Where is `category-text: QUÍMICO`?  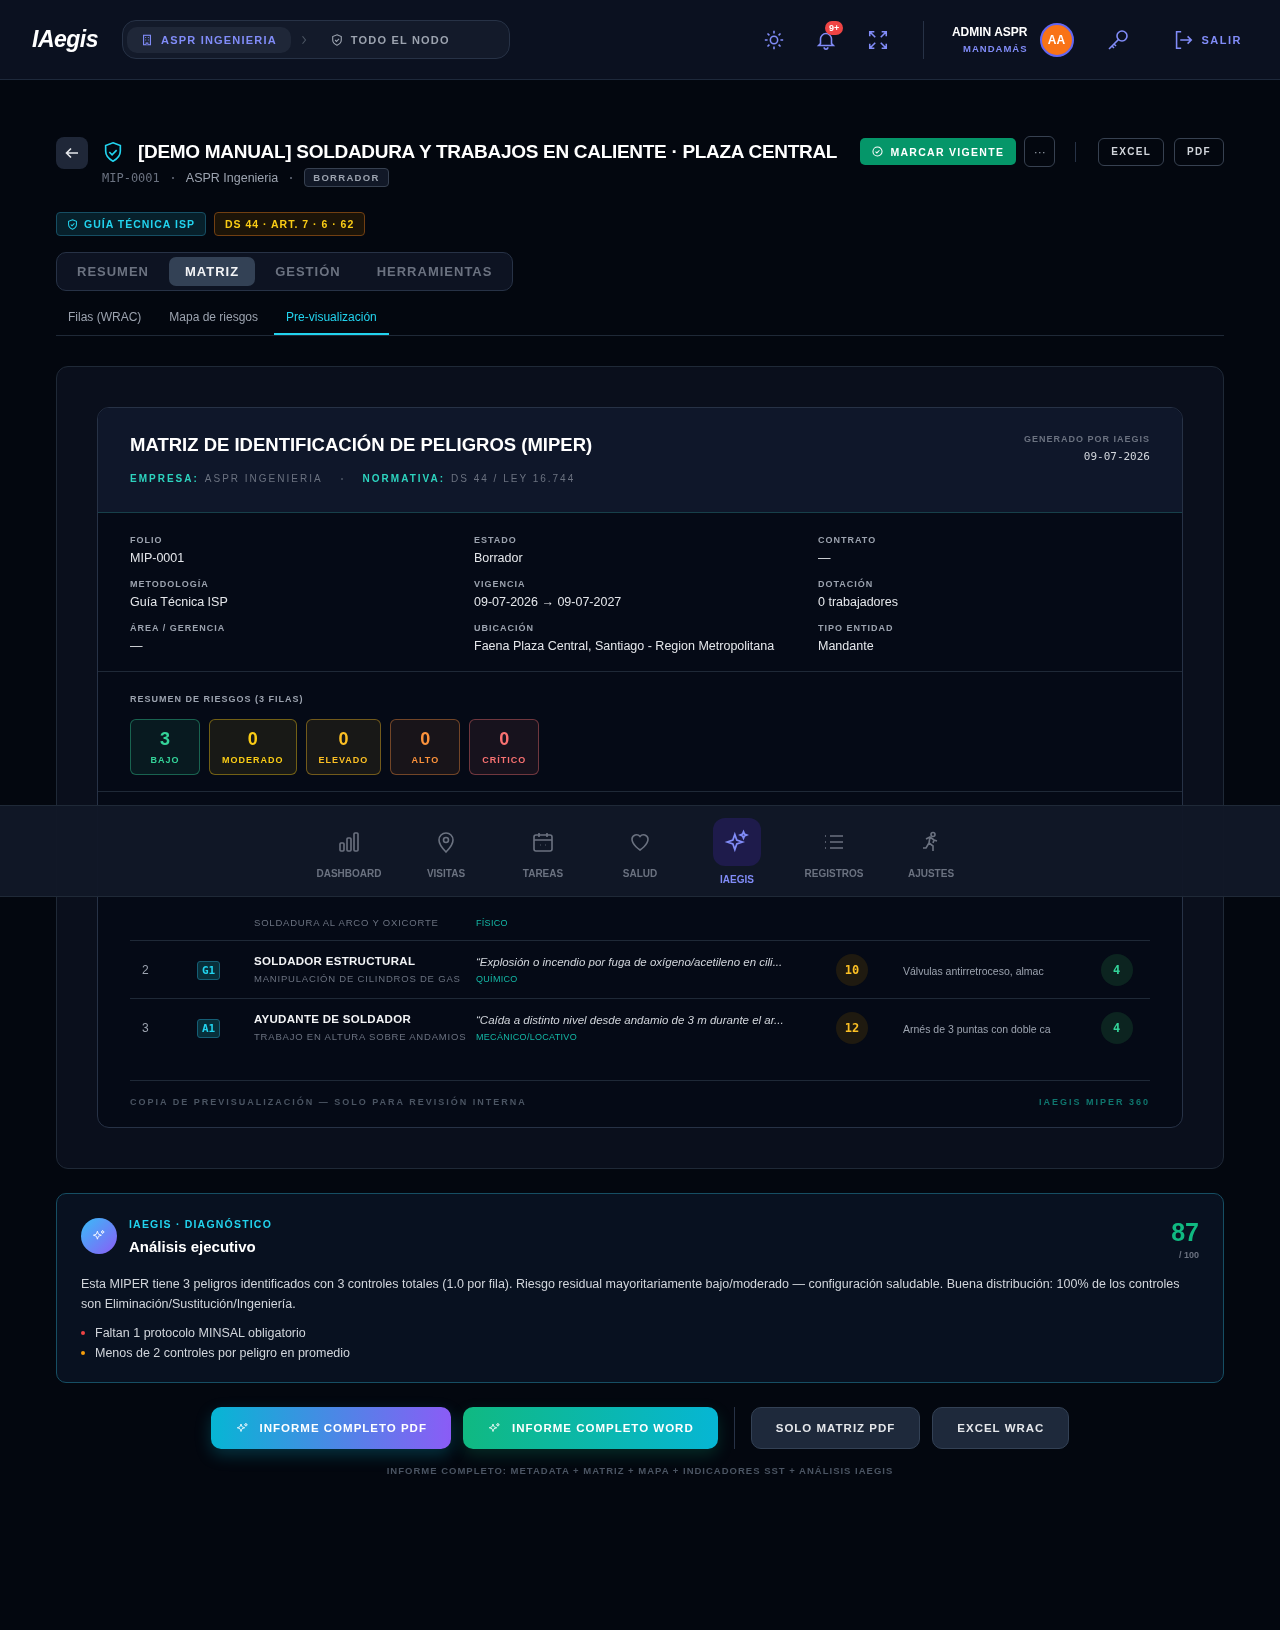 category-text: QUÍMICO is located at coordinates (497, 978).